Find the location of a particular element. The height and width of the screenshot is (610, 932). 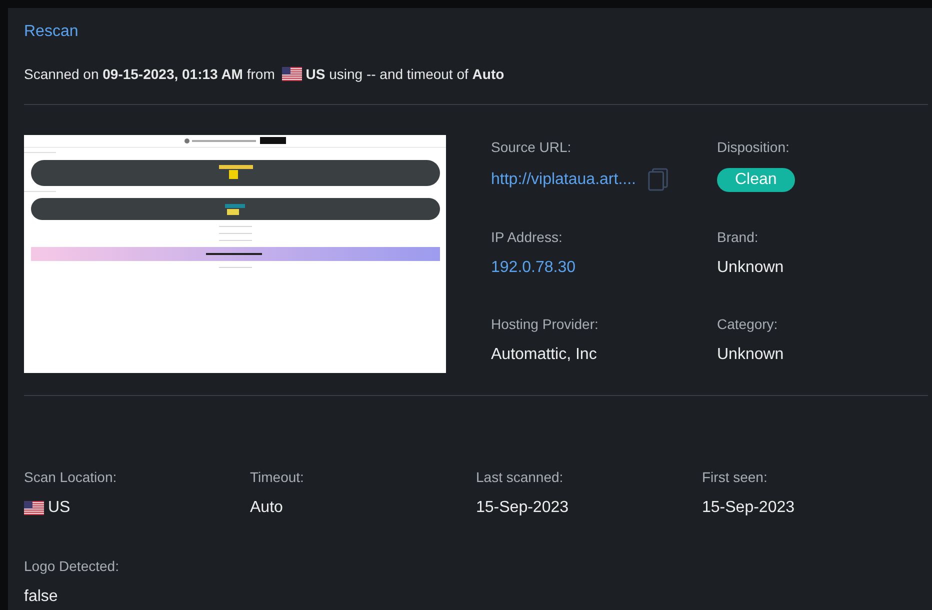

scan-summary-text: Scanned on is located at coordinates (62, 74).